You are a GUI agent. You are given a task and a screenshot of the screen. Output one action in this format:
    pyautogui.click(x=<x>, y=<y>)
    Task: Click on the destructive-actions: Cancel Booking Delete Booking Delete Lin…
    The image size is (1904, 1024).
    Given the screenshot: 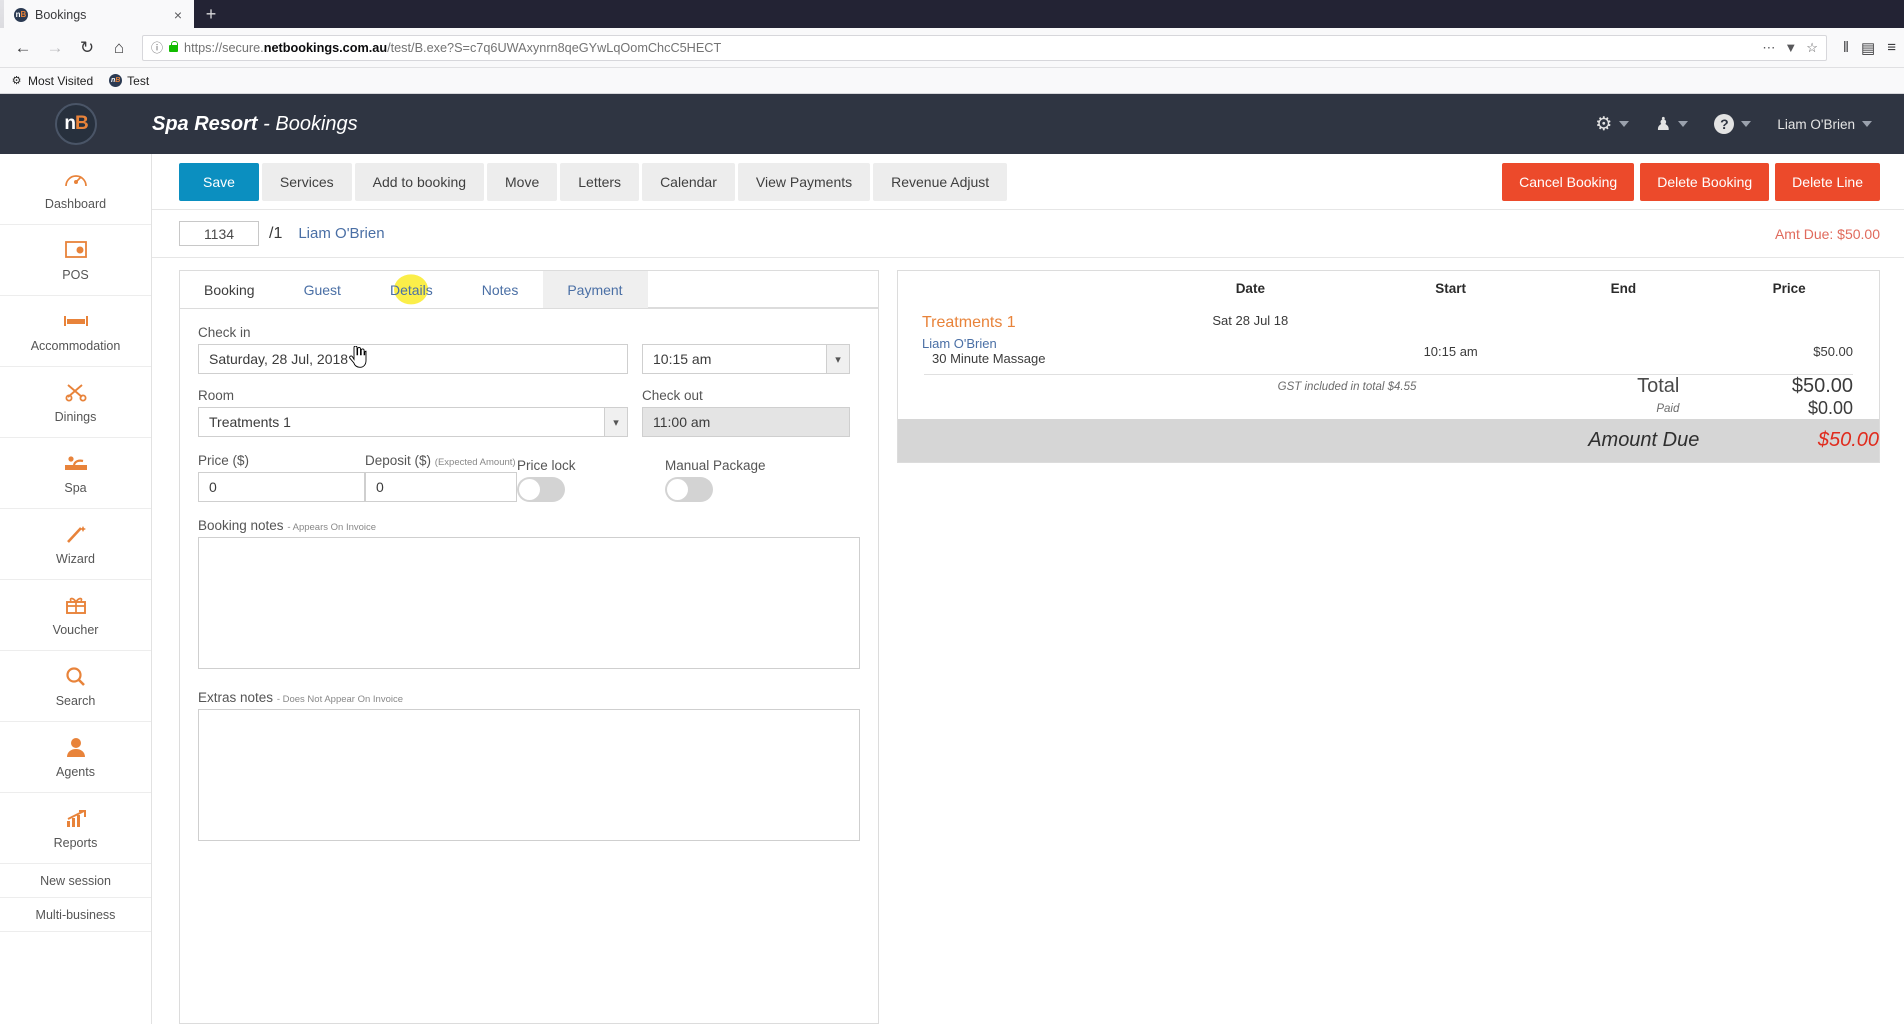 What is the action you would take?
    pyautogui.click(x=1691, y=181)
    